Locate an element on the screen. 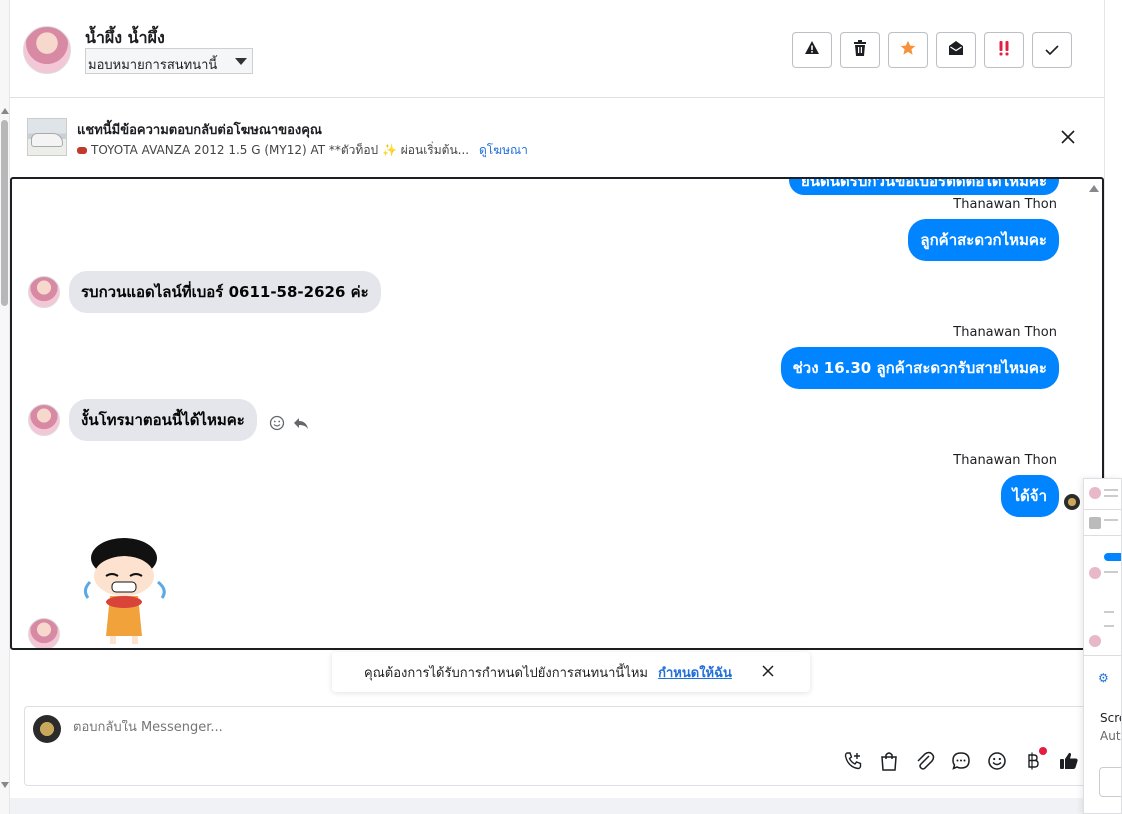 The height and width of the screenshot is (814, 1122). mark-done-button is located at coordinates (1052, 50).